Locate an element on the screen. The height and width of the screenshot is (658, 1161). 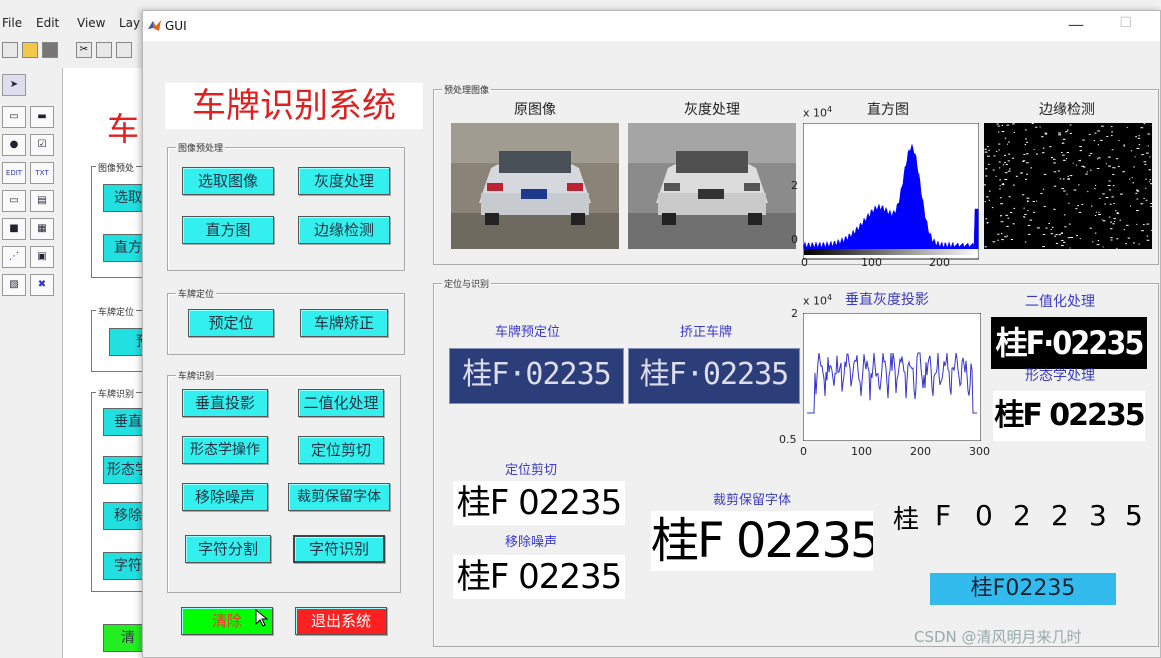
segment-char: F is located at coordinates (943, 515).